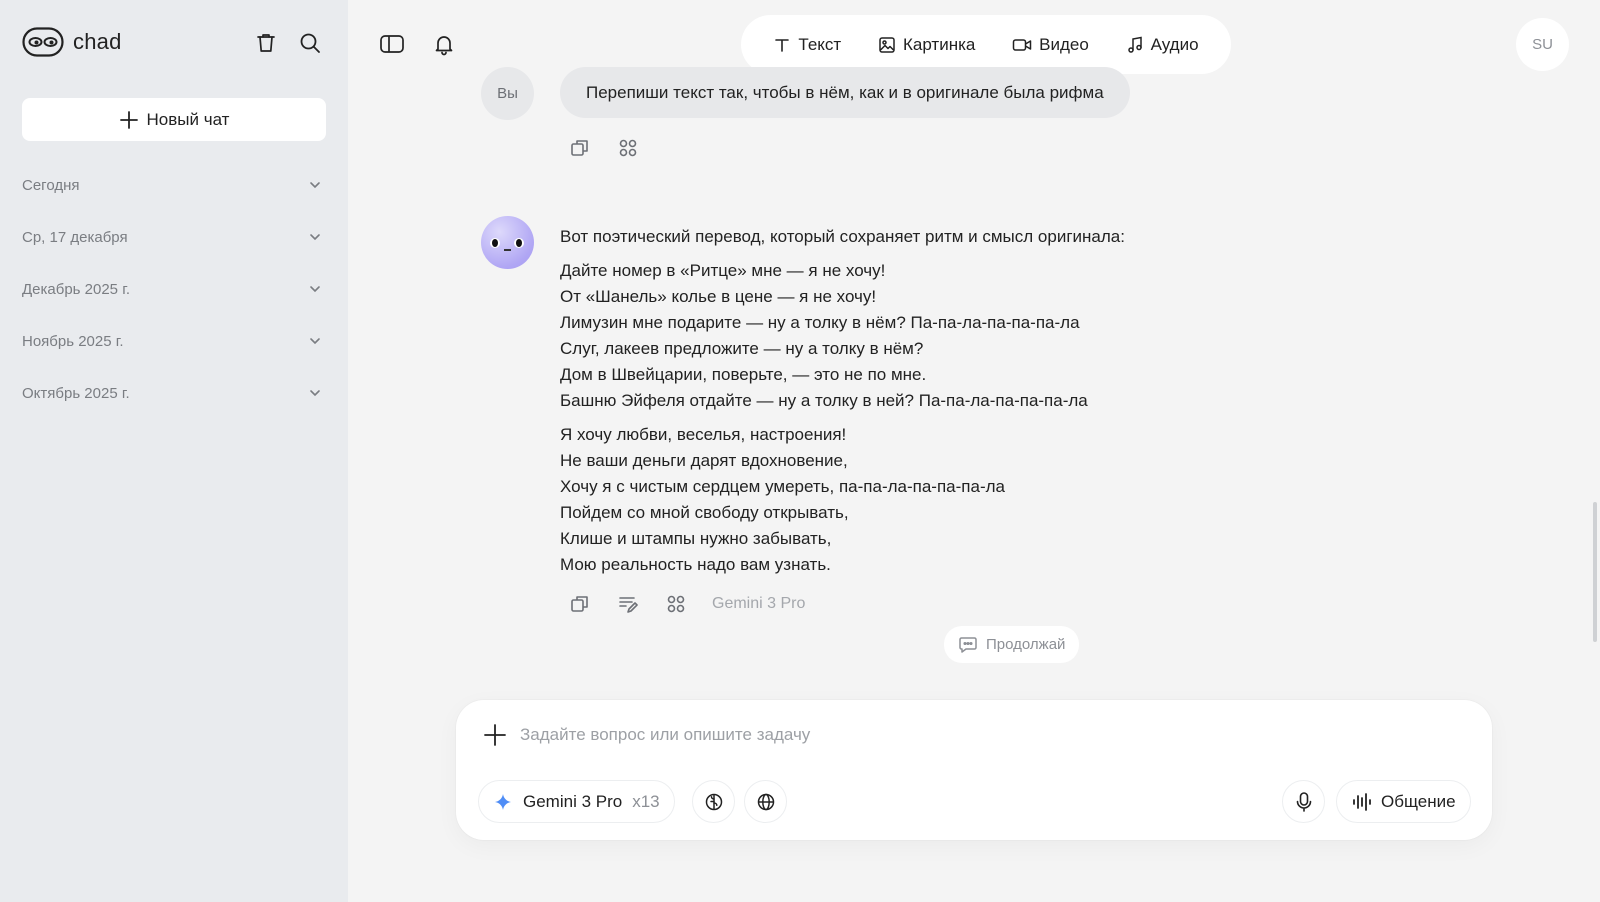 The width and height of the screenshot is (1600, 902). What do you see at coordinates (310, 43) in the screenshot?
I see `search-icon` at bounding box center [310, 43].